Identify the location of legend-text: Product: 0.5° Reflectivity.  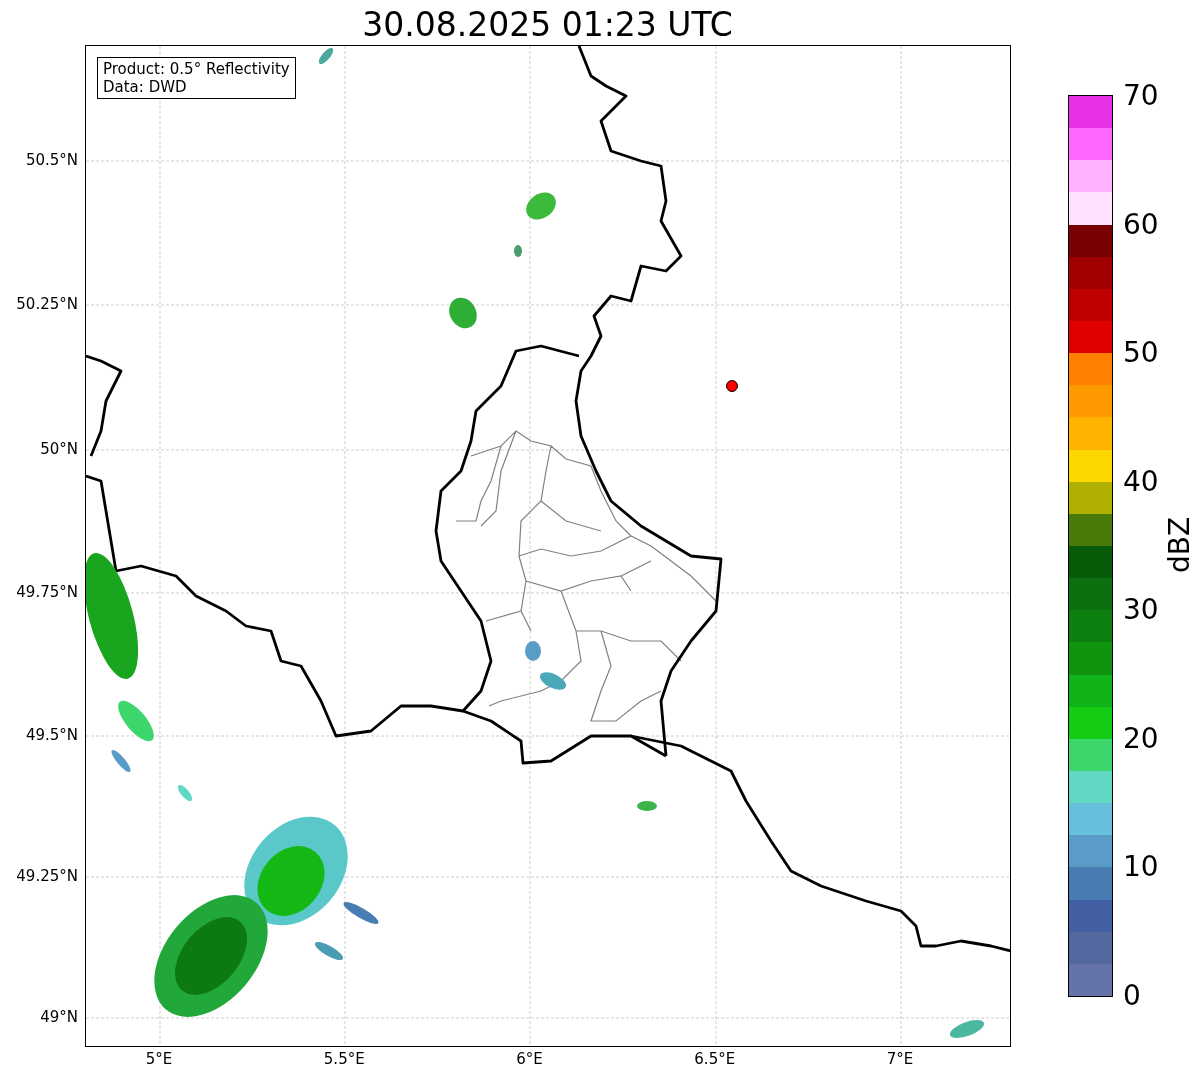
(196, 69).